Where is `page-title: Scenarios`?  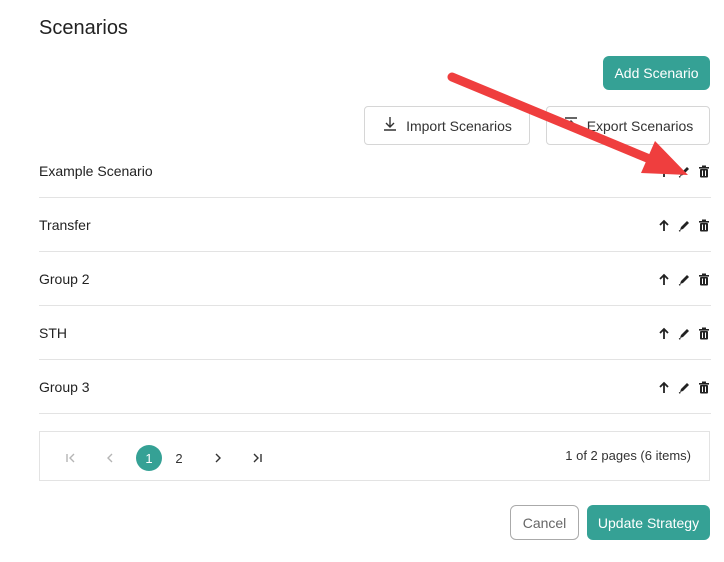
page-title: Scenarios is located at coordinates (83, 28).